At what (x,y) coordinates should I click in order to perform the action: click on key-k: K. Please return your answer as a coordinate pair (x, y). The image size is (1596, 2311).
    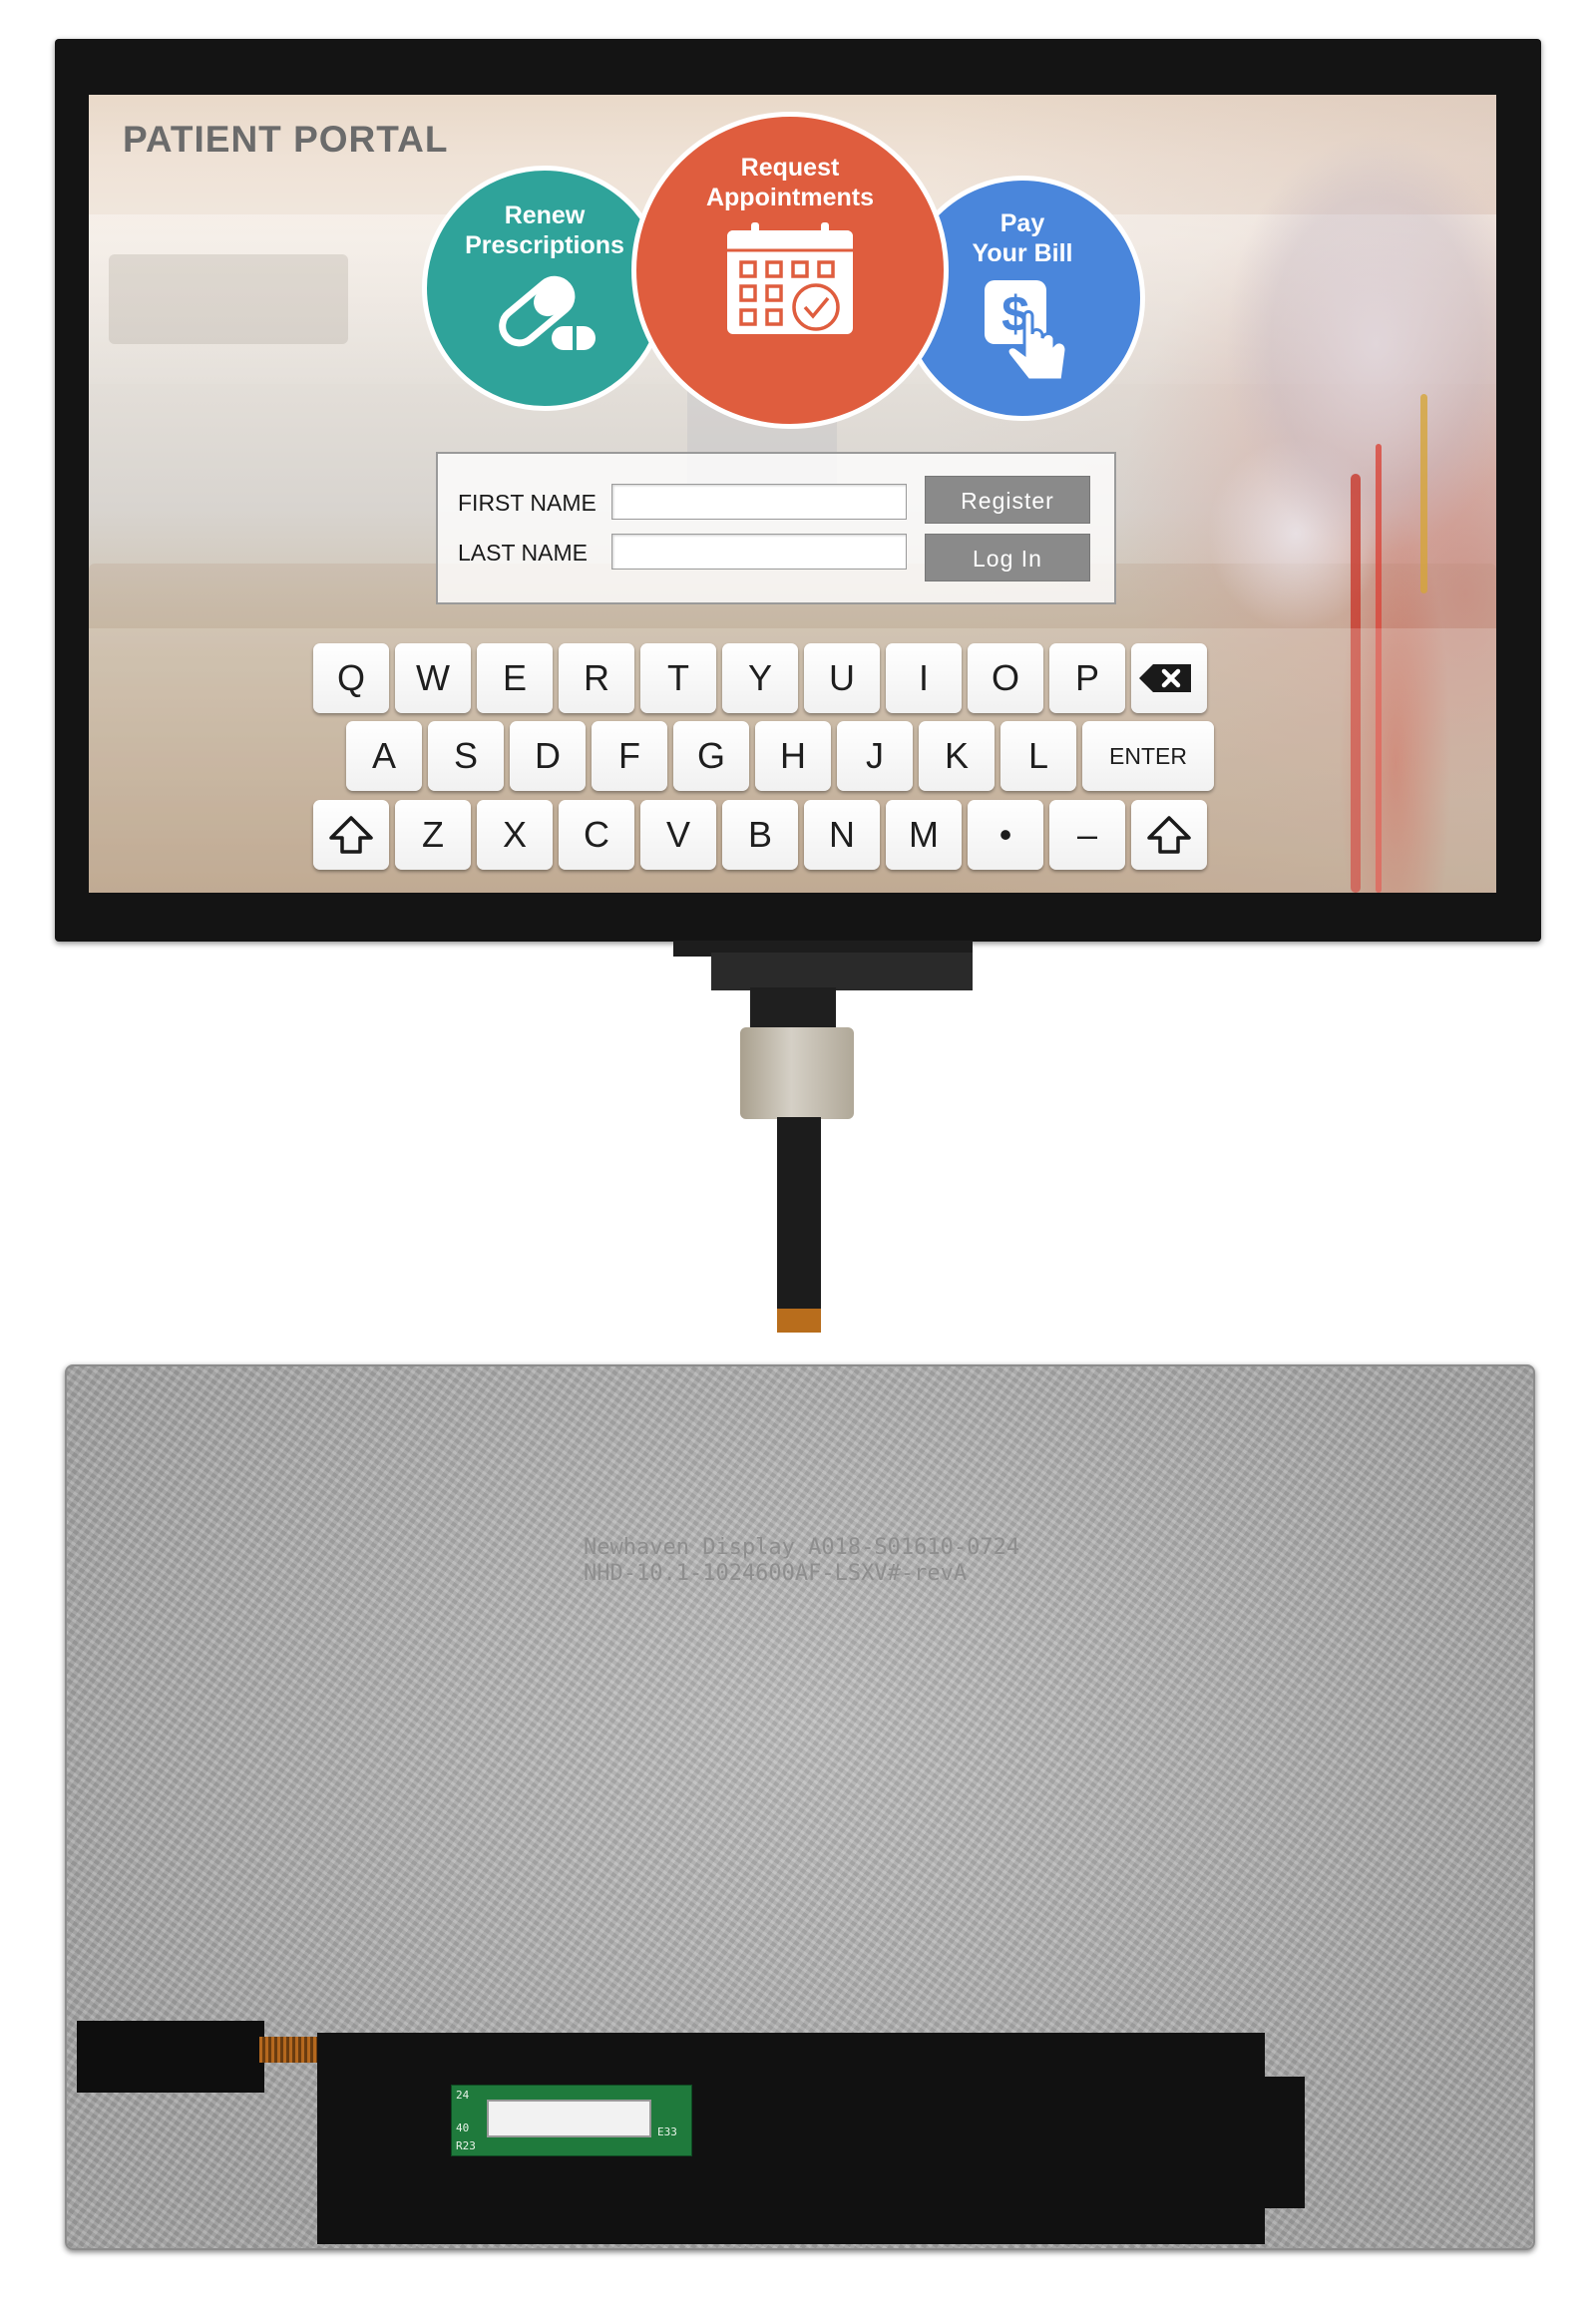
    Looking at the image, I should click on (957, 756).